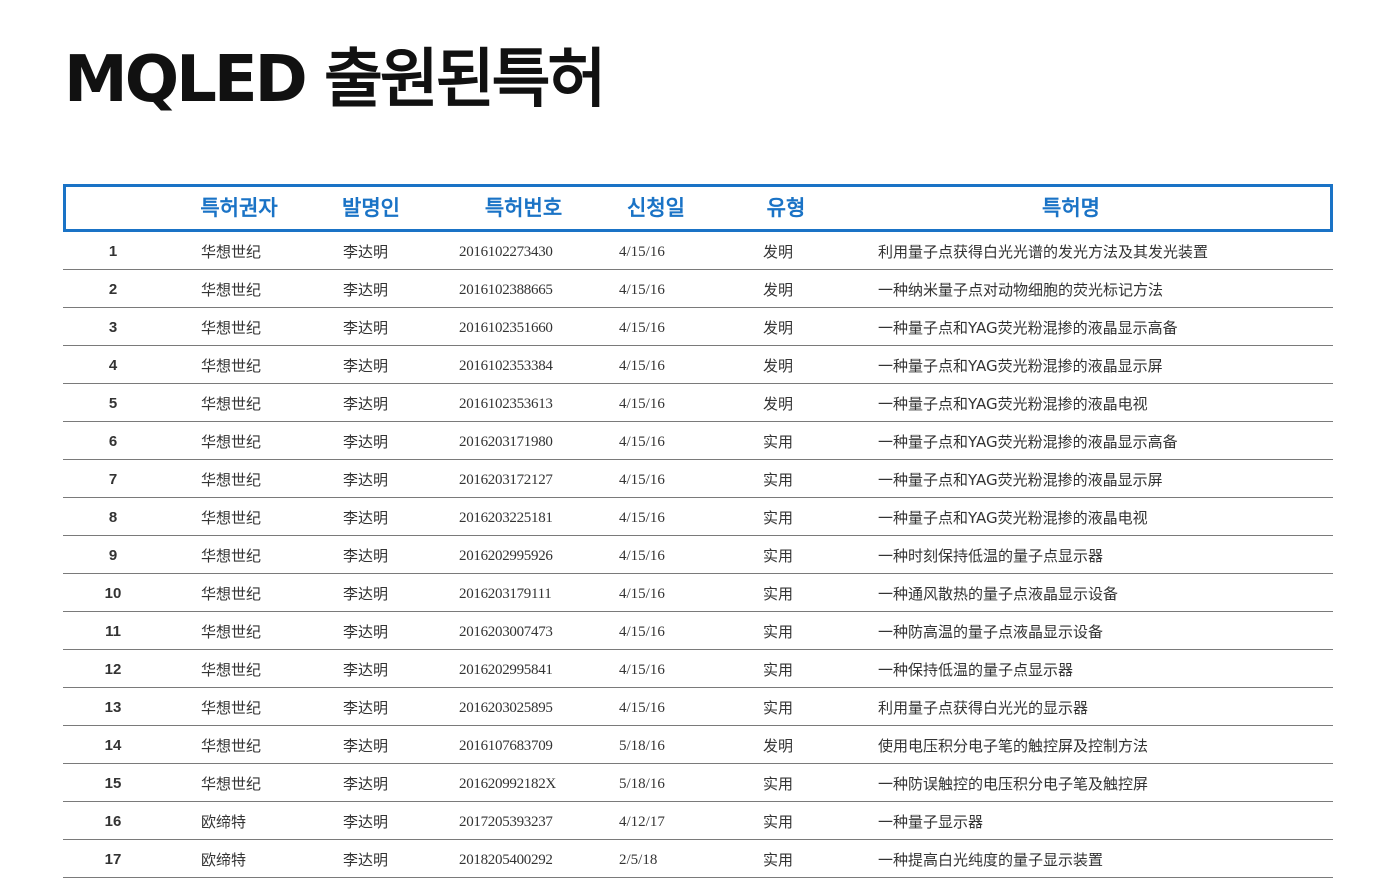 Image resolution: width=1379 pixels, height=891 pixels. Describe the element at coordinates (506, 746) in the screenshot. I see `row-patent-number: 2016107683709` at that location.